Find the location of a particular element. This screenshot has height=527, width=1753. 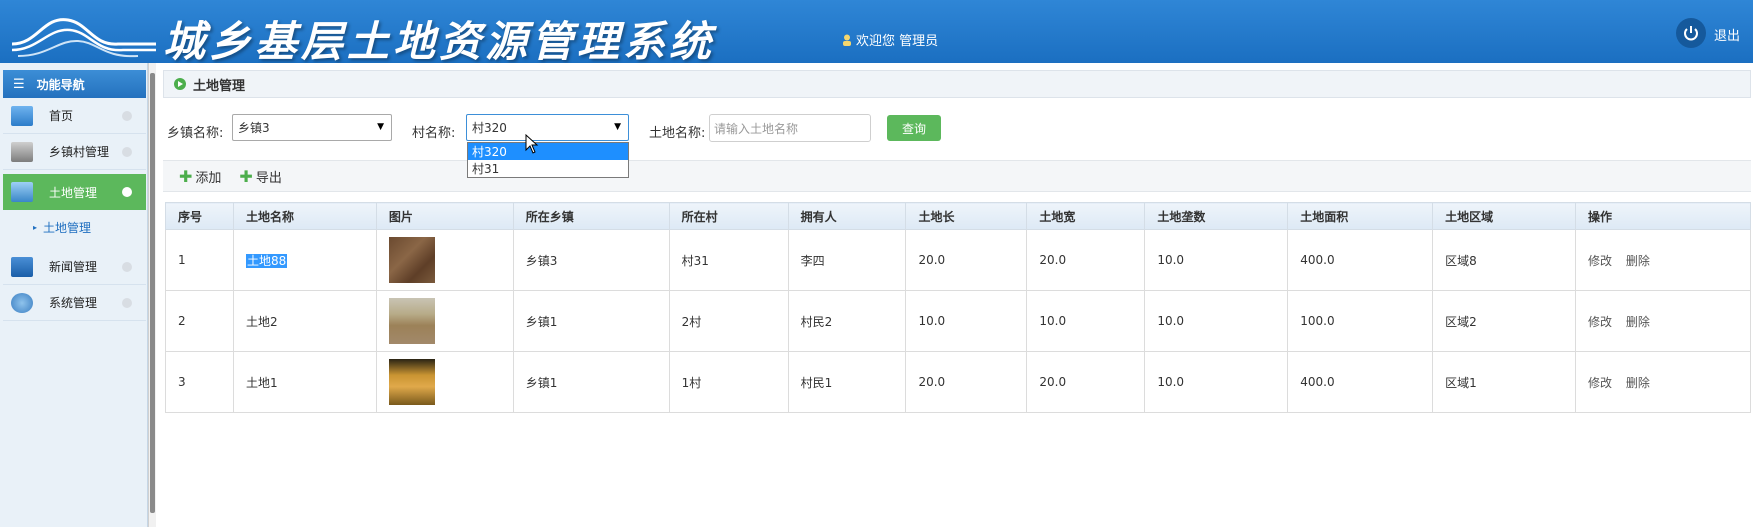

sidebar-item-label: 首页 is located at coordinates (61, 116).